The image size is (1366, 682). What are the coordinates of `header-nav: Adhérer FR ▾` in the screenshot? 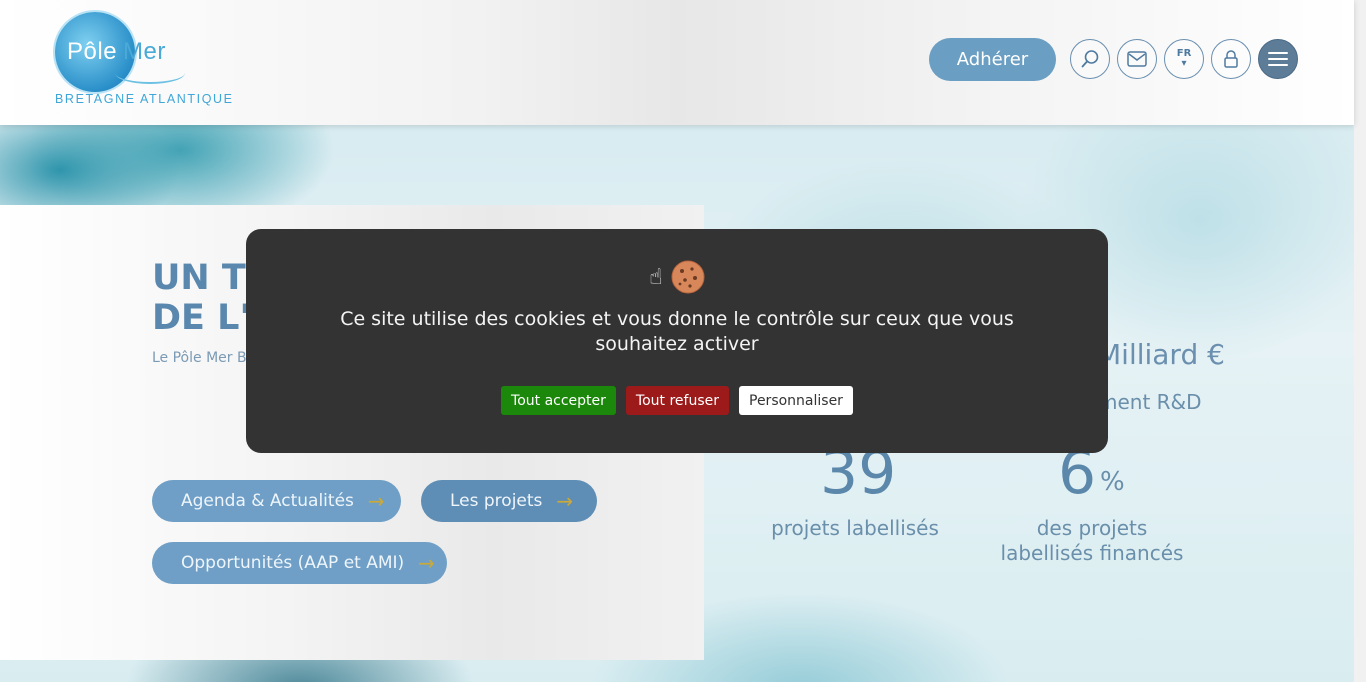 It's located at (1113, 59).